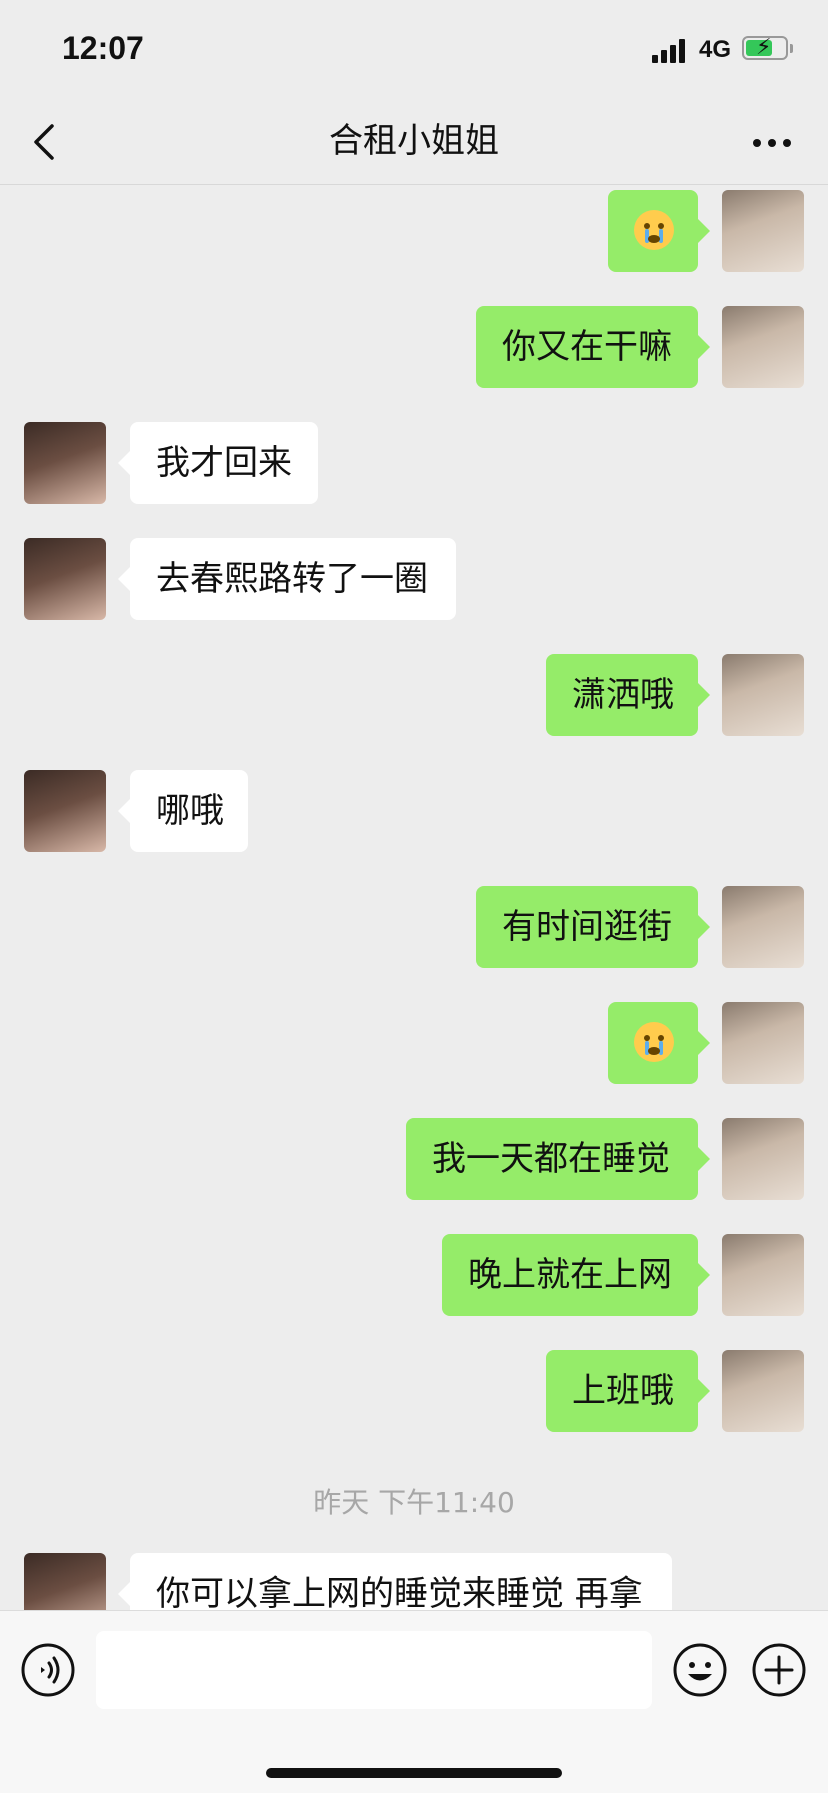  I want to click on signal-icon, so click(670, 50).